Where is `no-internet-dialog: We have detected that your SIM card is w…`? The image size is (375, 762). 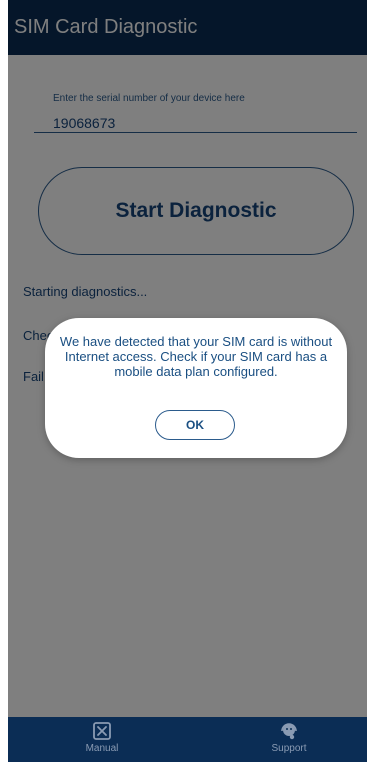
no-internet-dialog: We have detected that your SIM card is w… is located at coordinates (196, 388).